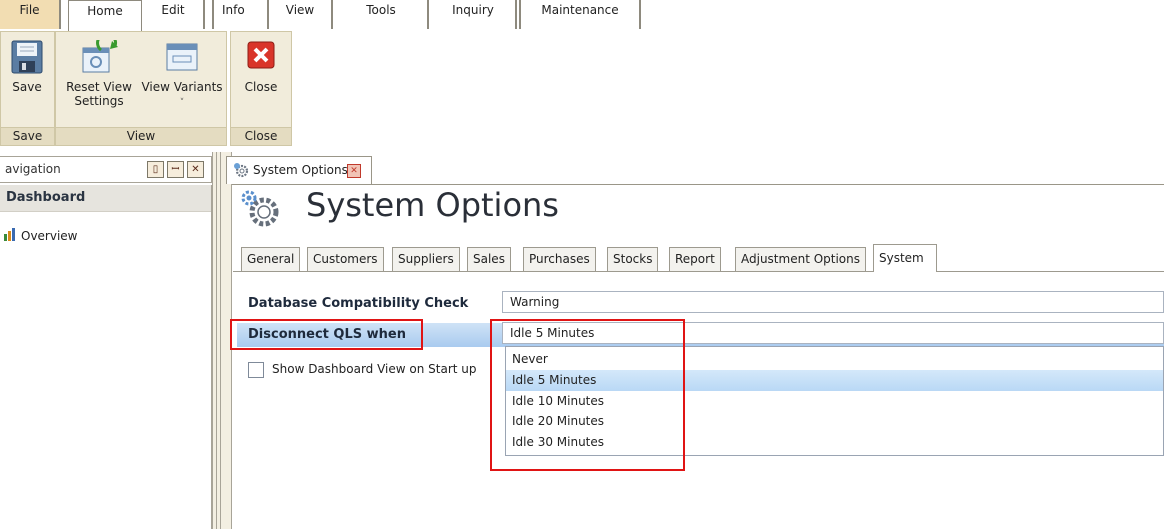 This screenshot has width=1164, height=529. Describe the element at coordinates (834, 421) in the screenshot. I see `dropdown-option-idle-20: Idle 20 Minutes` at that location.